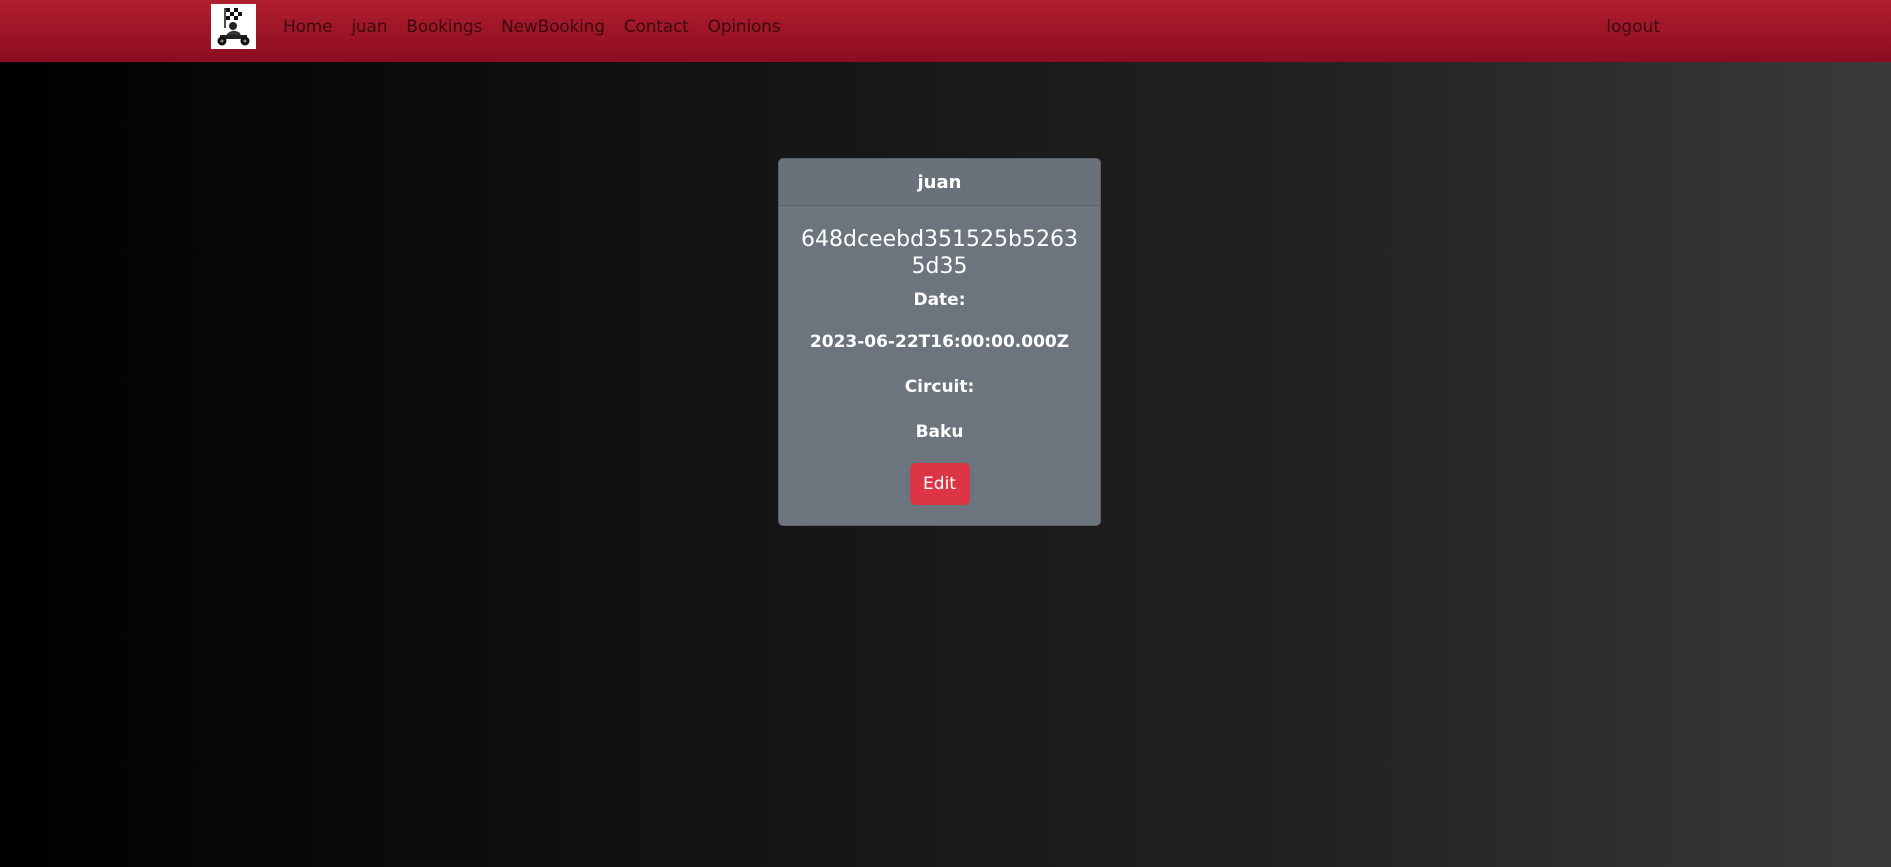 The image size is (1891, 867). Describe the element at coordinates (308, 27) in the screenshot. I see `nav-link-home: Home` at that location.